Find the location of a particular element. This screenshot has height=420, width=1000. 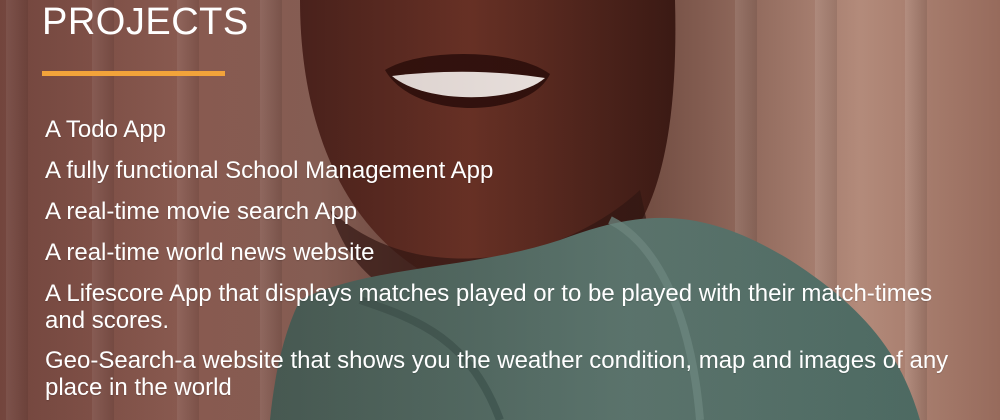

project-item: A Todo App is located at coordinates (106, 129).